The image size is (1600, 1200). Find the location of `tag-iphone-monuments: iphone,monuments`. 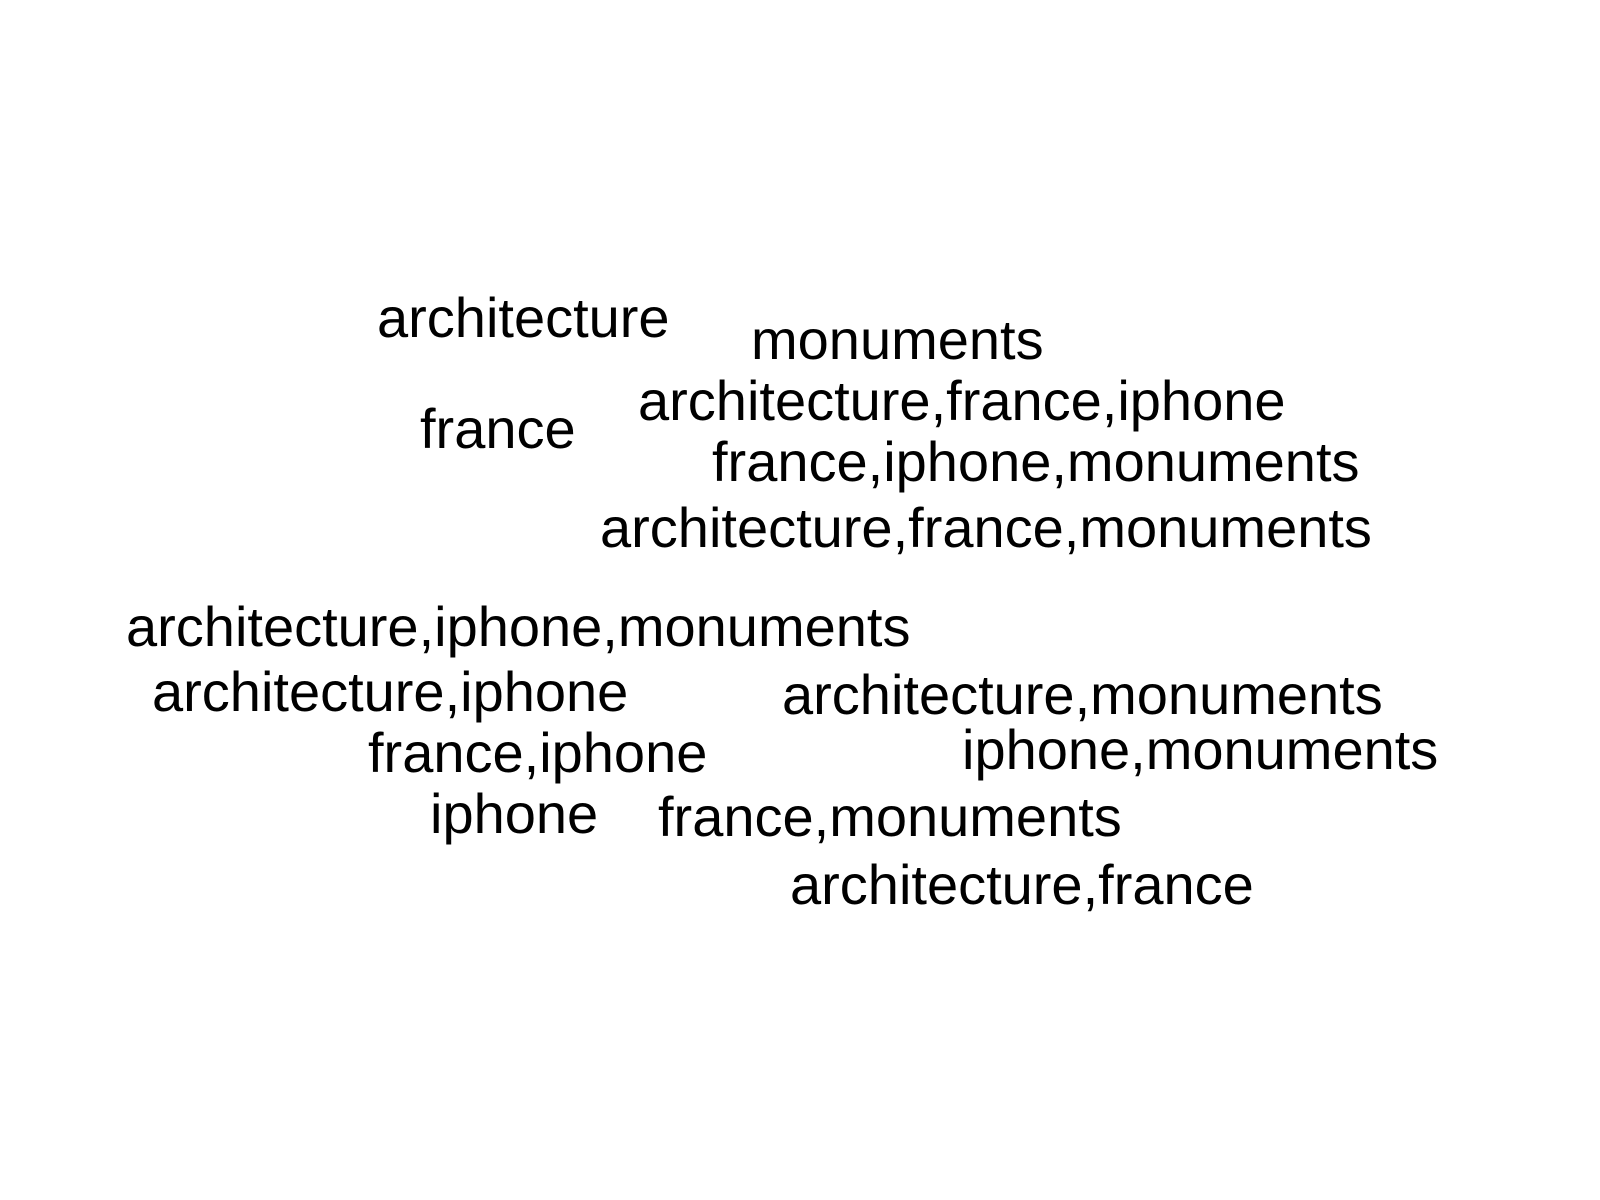

tag-iphone-monuments: iphone,monuments is located at coordinates (1200, 750).